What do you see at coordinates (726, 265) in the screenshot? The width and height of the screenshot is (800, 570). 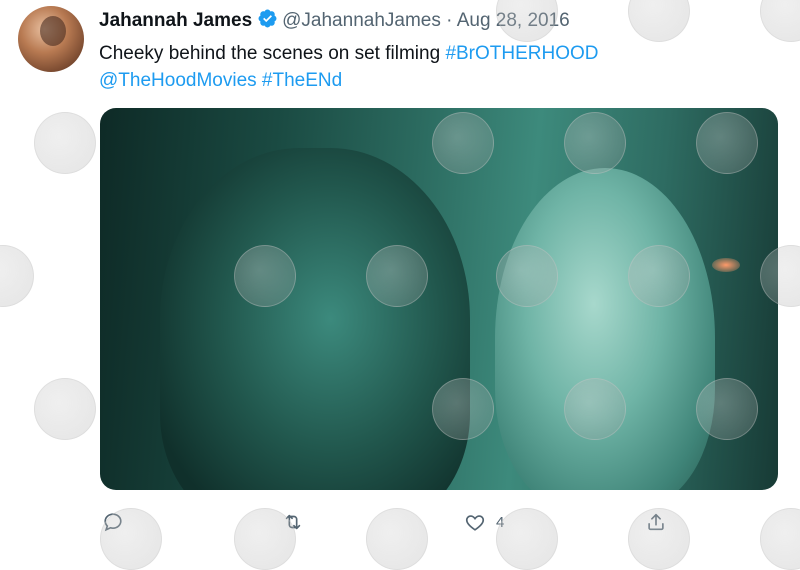 I see `media-light-glint` at bounding box center [726, 265].